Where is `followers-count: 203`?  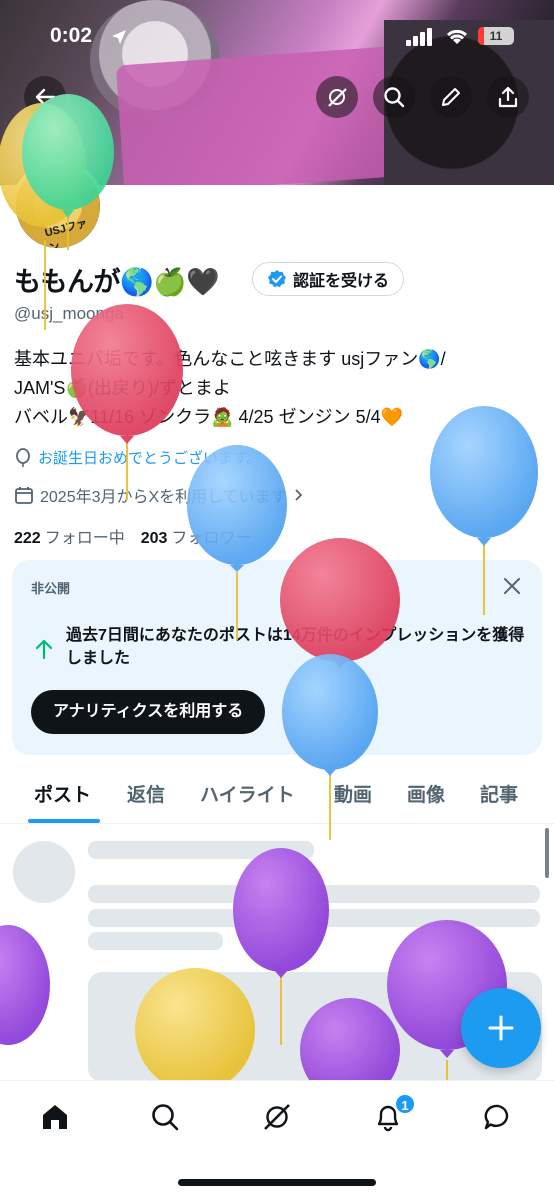 followers-count: 203 is located at coordinates (154, 538).